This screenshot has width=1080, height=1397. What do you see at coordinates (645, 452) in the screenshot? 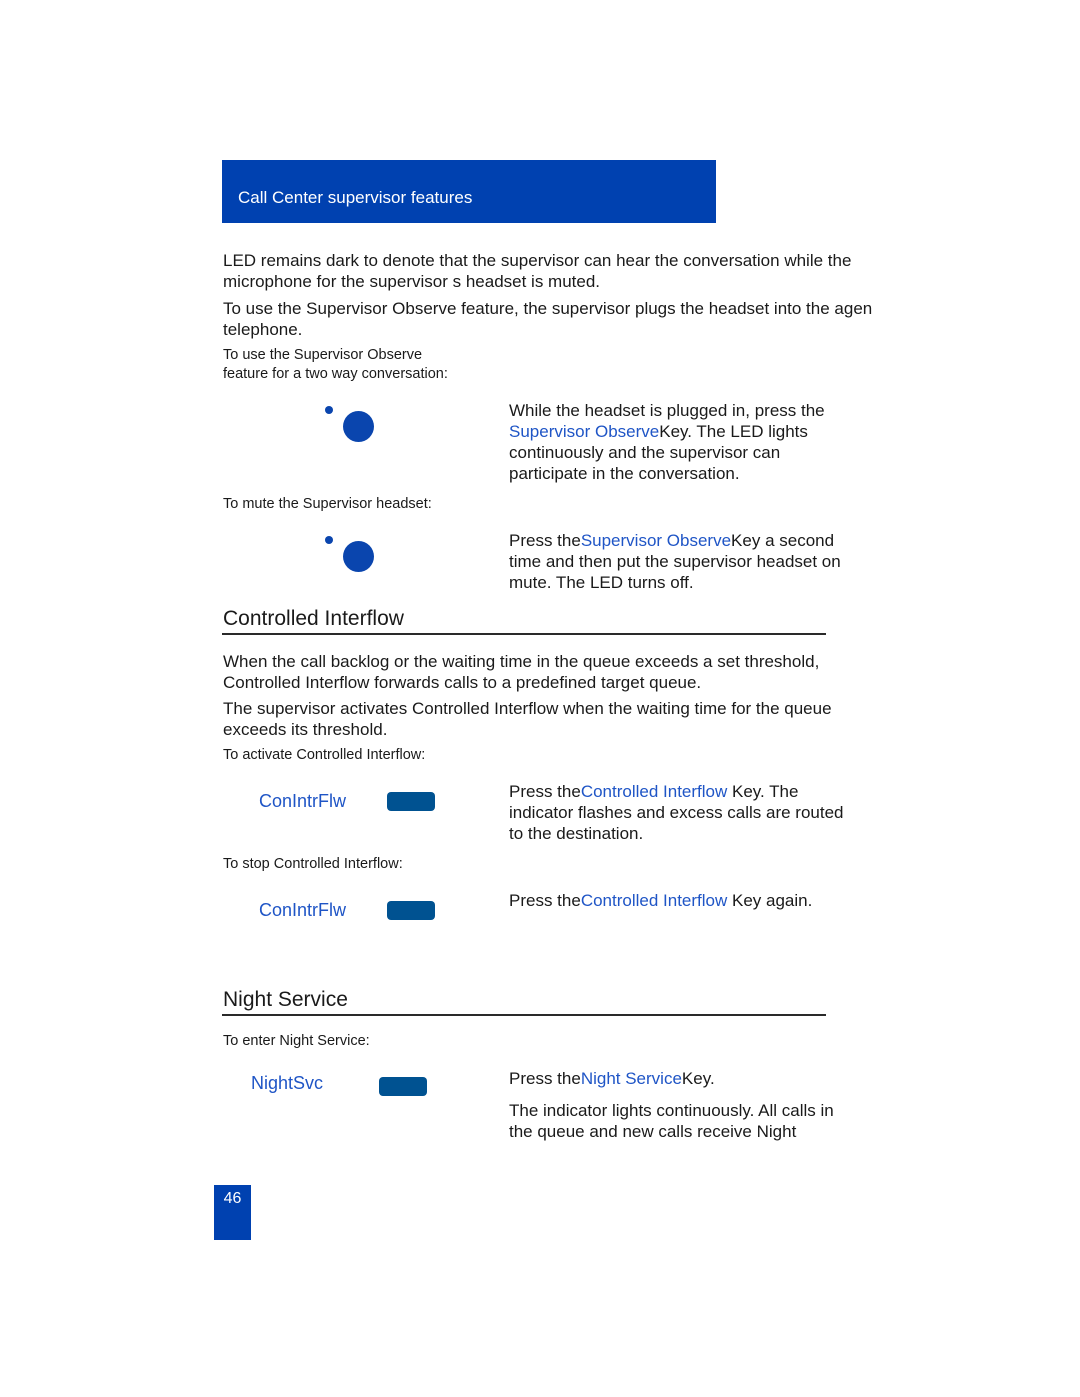
I see `two-way-desc-line-3: continuously and the supervisor can` at bounding box center [645, 452].